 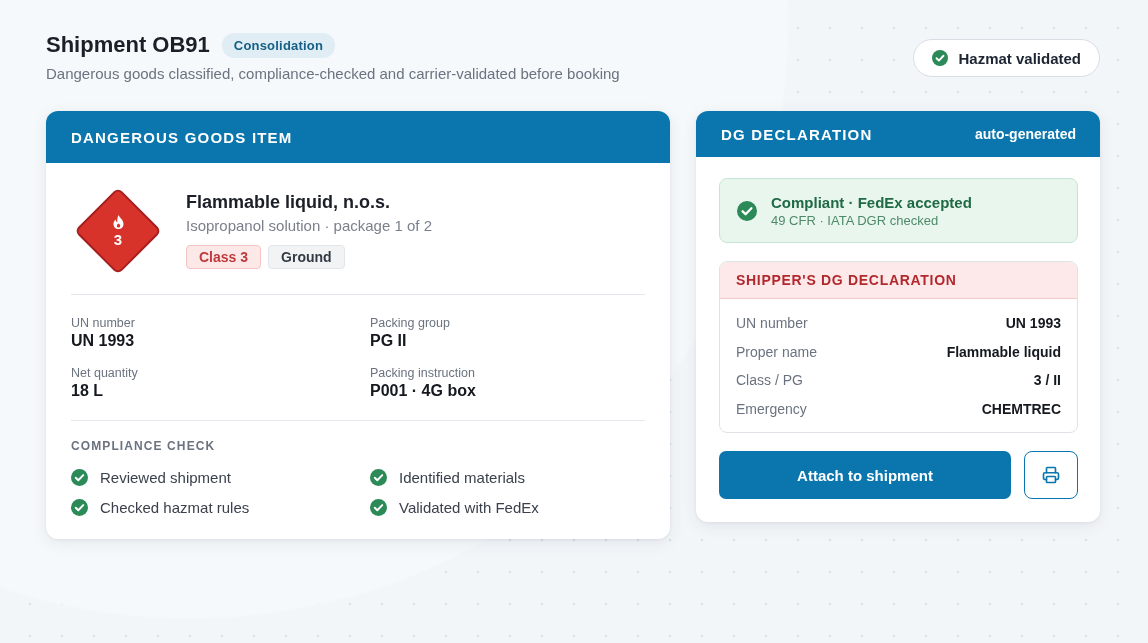 What do you see at coordinates (103, 323) in the screenshot?
I see `field-label: UN number` at bounding box center [103, 323].